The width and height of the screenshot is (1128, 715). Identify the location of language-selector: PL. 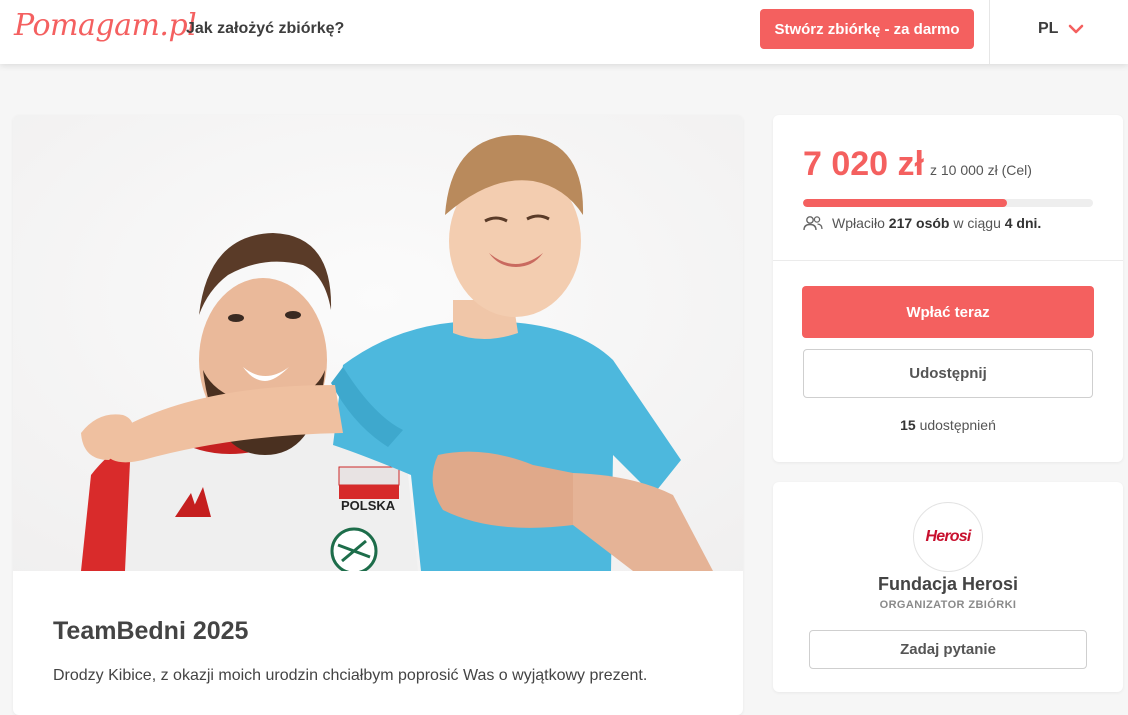
(1061, 29).